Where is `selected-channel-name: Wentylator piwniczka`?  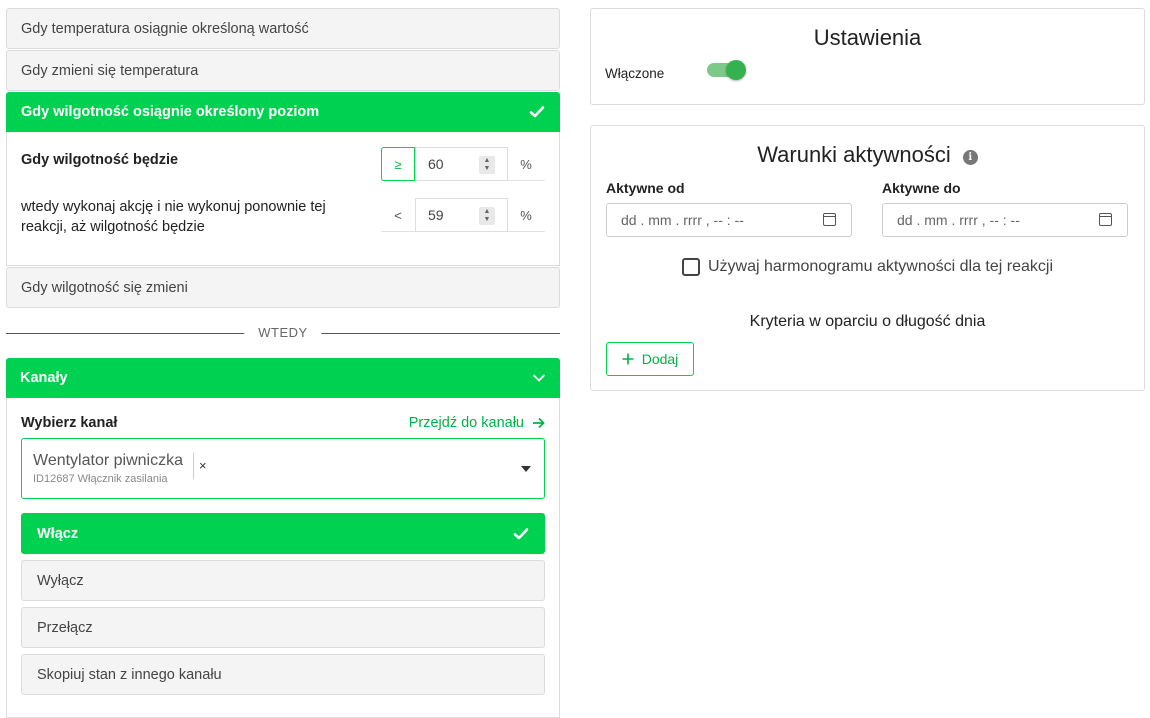 selected-channel-name: Wentylator piwniczka is located at coordinates (108, 460).